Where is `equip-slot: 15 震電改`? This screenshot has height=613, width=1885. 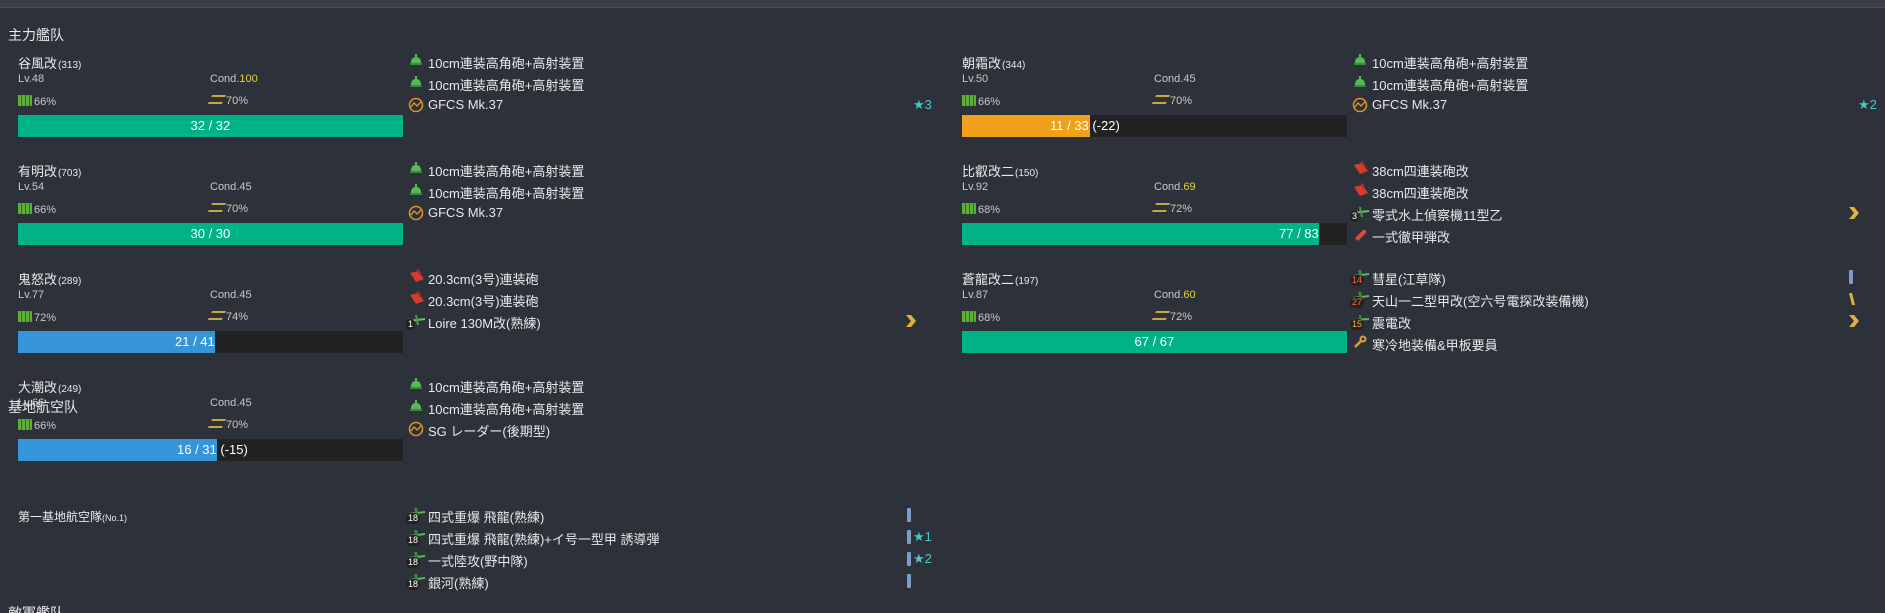
equip-slot: 15 震電改 is located at coordinates (1611, 321).